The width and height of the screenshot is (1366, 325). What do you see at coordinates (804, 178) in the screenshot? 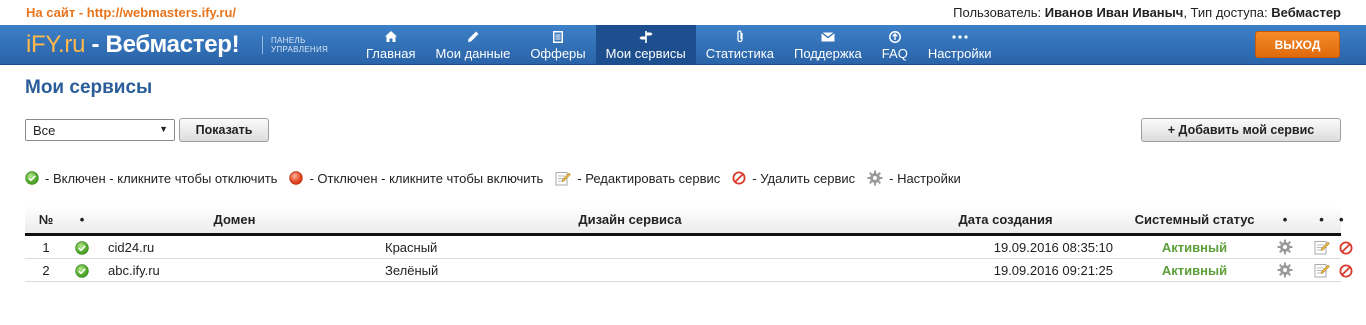
I see `legend-delete-text: - Удалить сервис` at bounding box center [804, 178].